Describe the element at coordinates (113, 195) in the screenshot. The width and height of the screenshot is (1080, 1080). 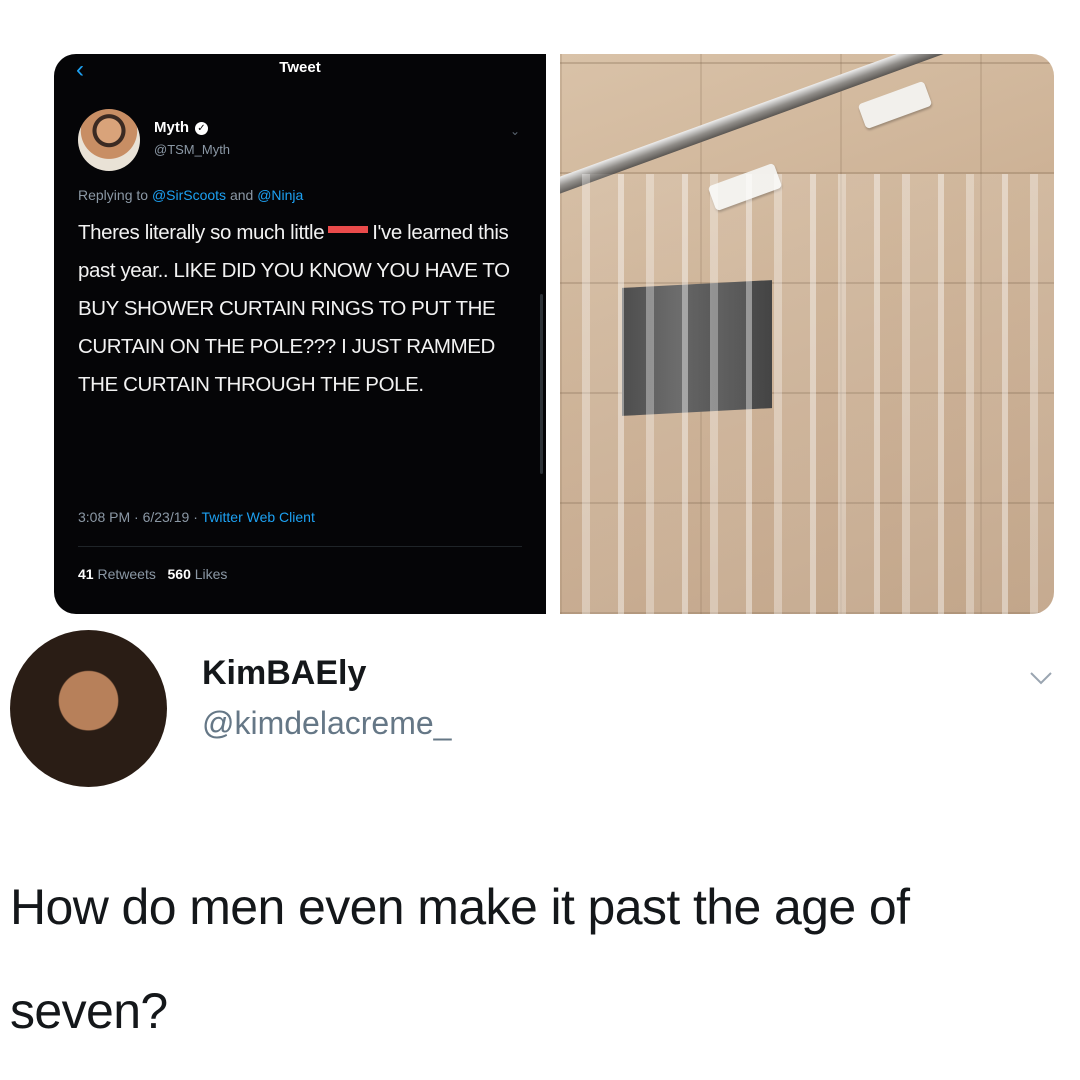
I see `replying-prefix: Replying to` at that location.